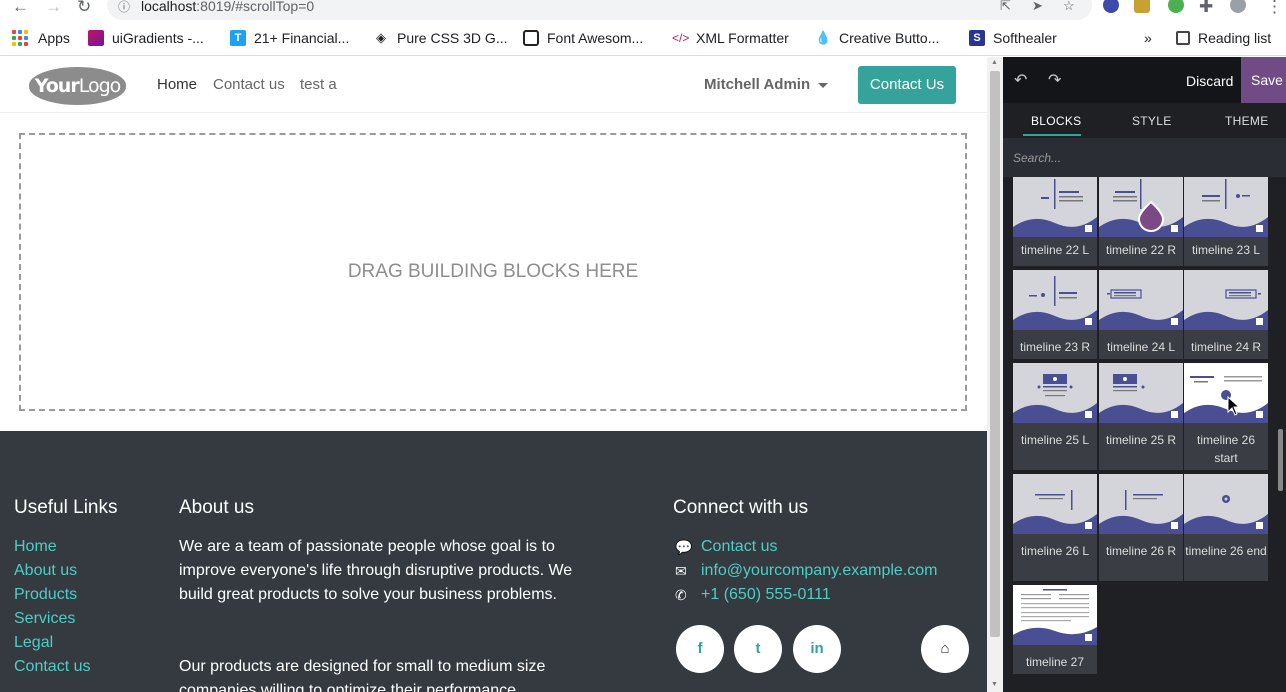 The height and width of the screenshot is (692, 1286). I want to click on undo-icon: ↶, so click(1020, 80).